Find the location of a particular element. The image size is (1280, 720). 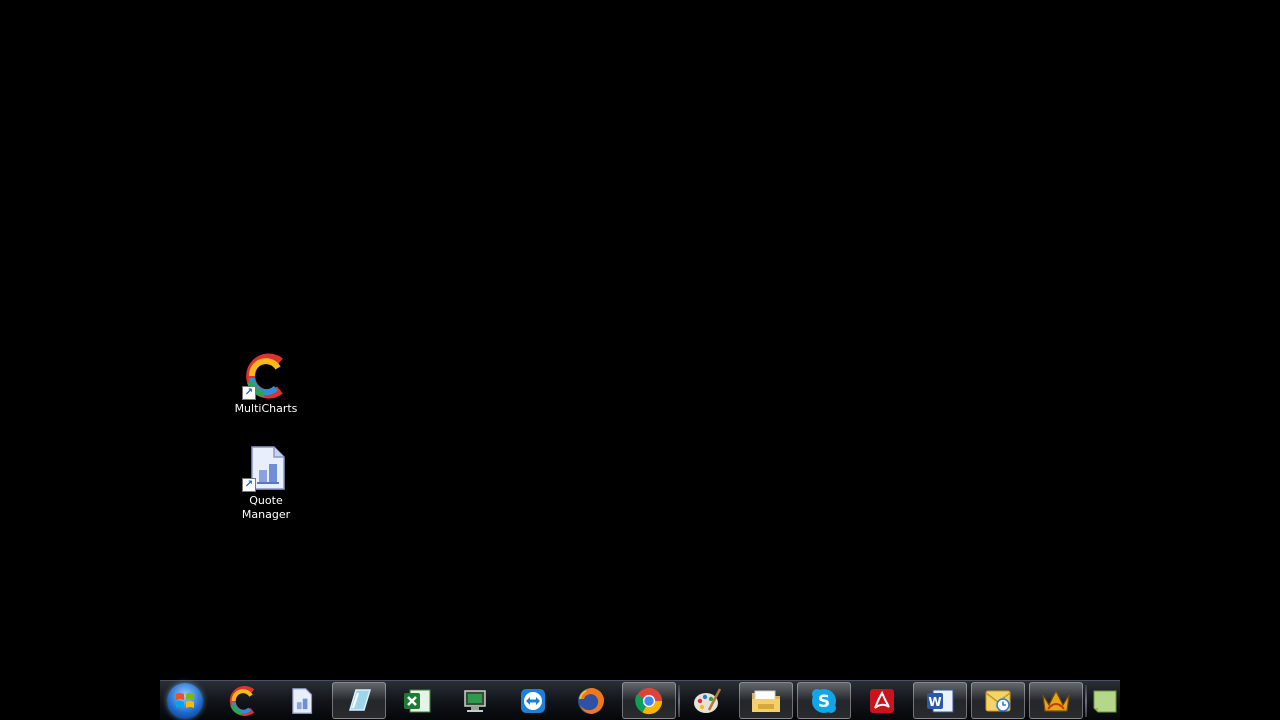

taskbar-chrome is located at coordinates (649, 700).